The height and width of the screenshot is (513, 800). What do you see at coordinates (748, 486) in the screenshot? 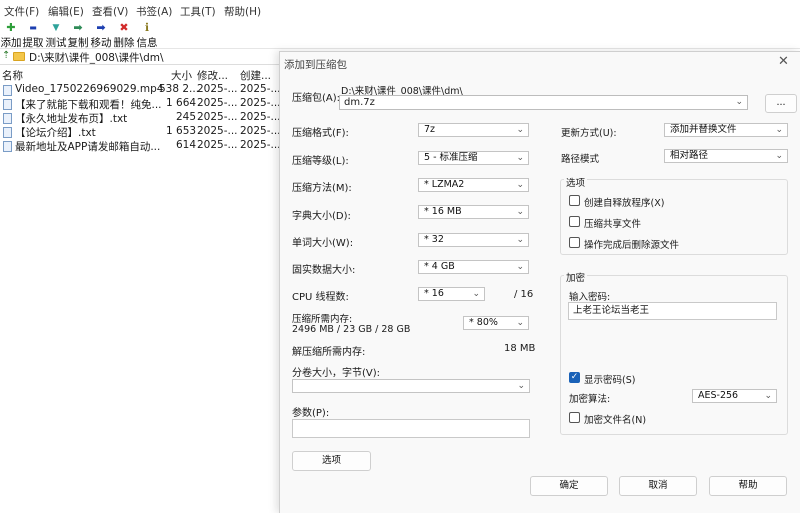
I see `help-button: 帮助` at bounding box center [748, 486].